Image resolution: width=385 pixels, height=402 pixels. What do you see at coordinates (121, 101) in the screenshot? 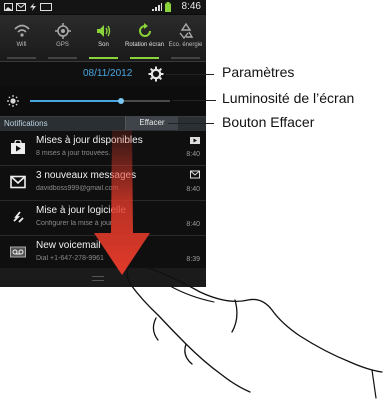
I see `brightness-slider-thumb` at bounding box center [121, 101].